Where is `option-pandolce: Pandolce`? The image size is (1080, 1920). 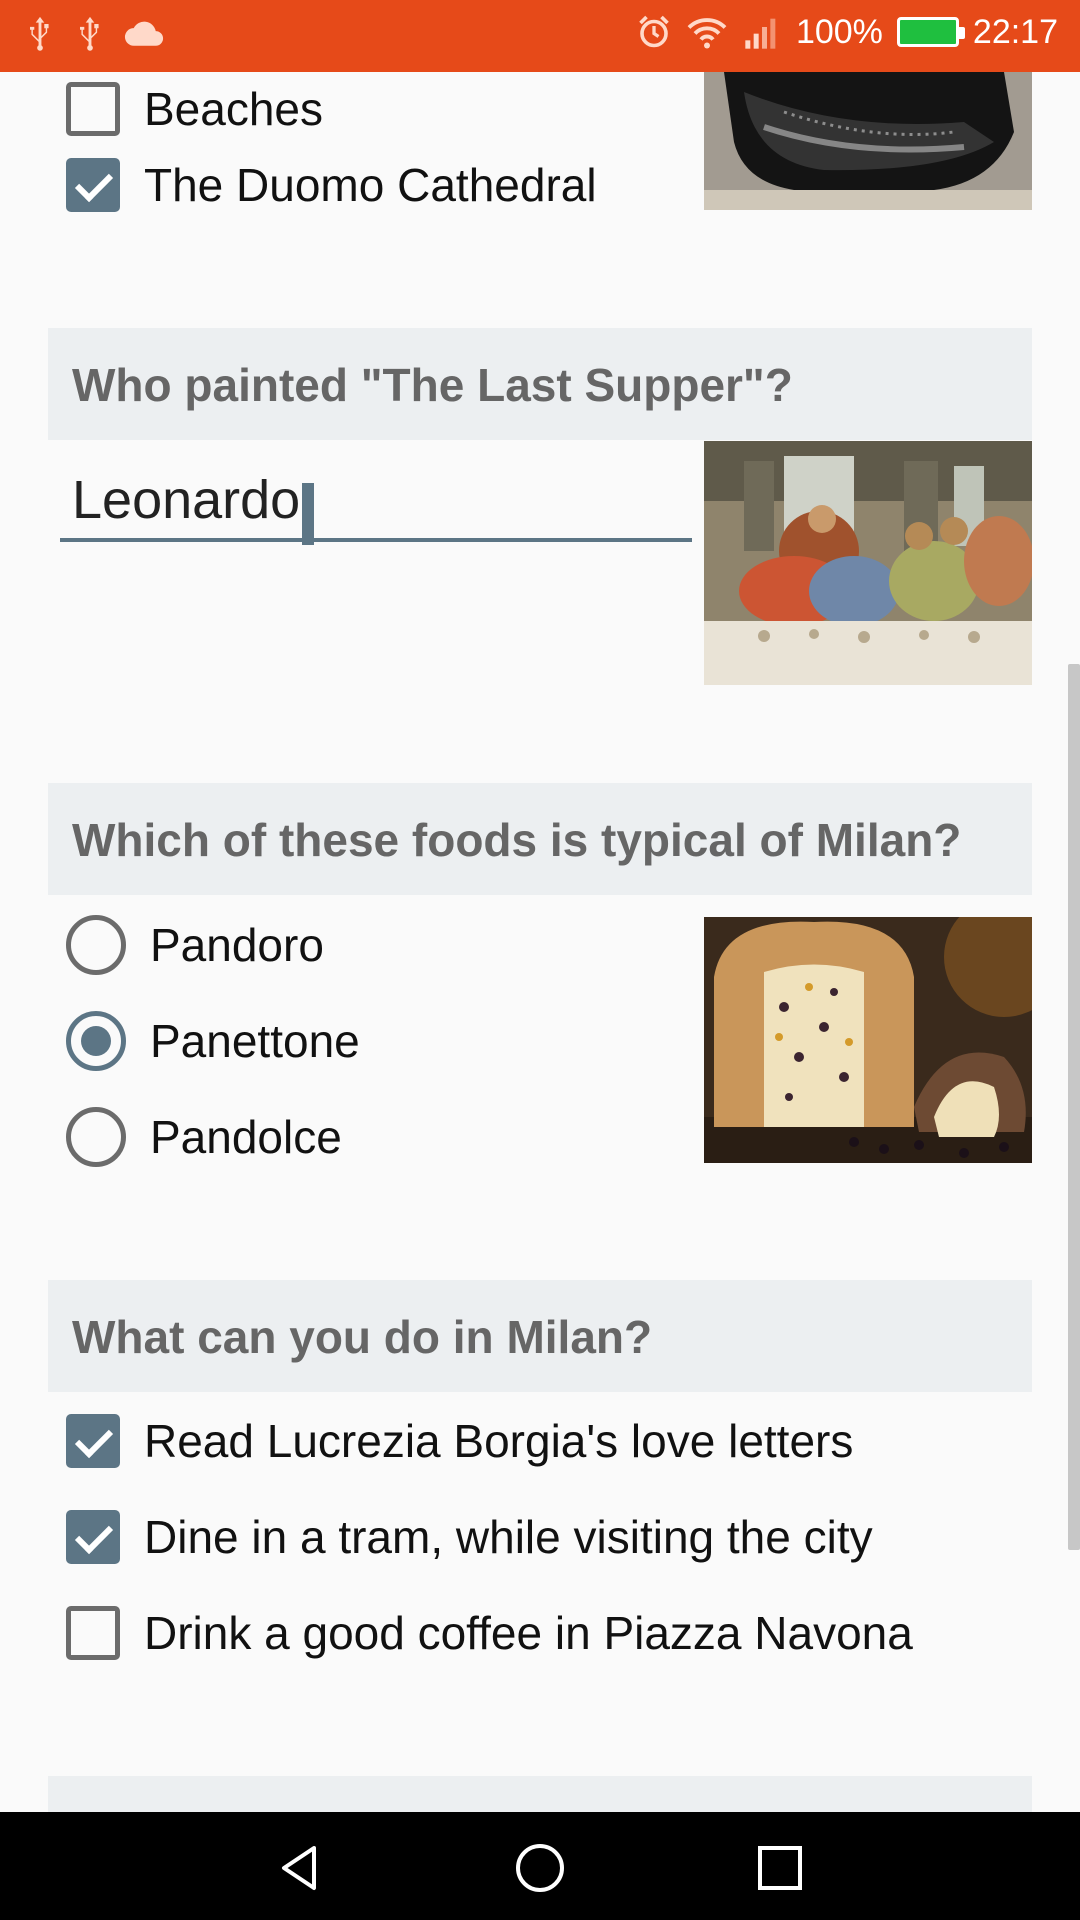
option-pandolce: Pandolce is located at coordinates (204, 1137).